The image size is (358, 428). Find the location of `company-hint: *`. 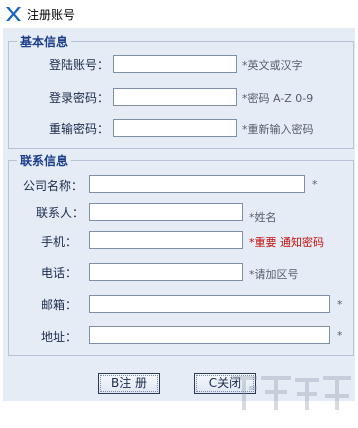

company-hint: * is located at coordinates (315, 184).